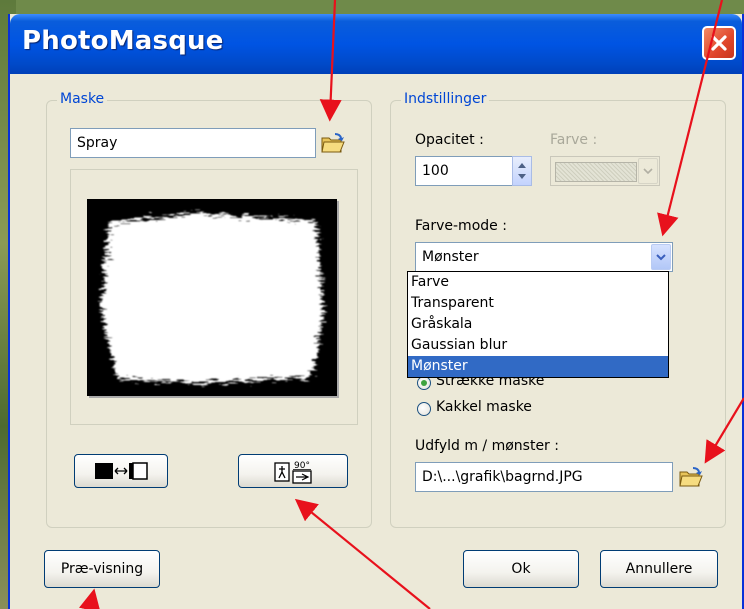  What do you see at coordinates (538, 303) in the screenshot?
I see `color-mode-option: Transparent` at bounding box center [538, 303].